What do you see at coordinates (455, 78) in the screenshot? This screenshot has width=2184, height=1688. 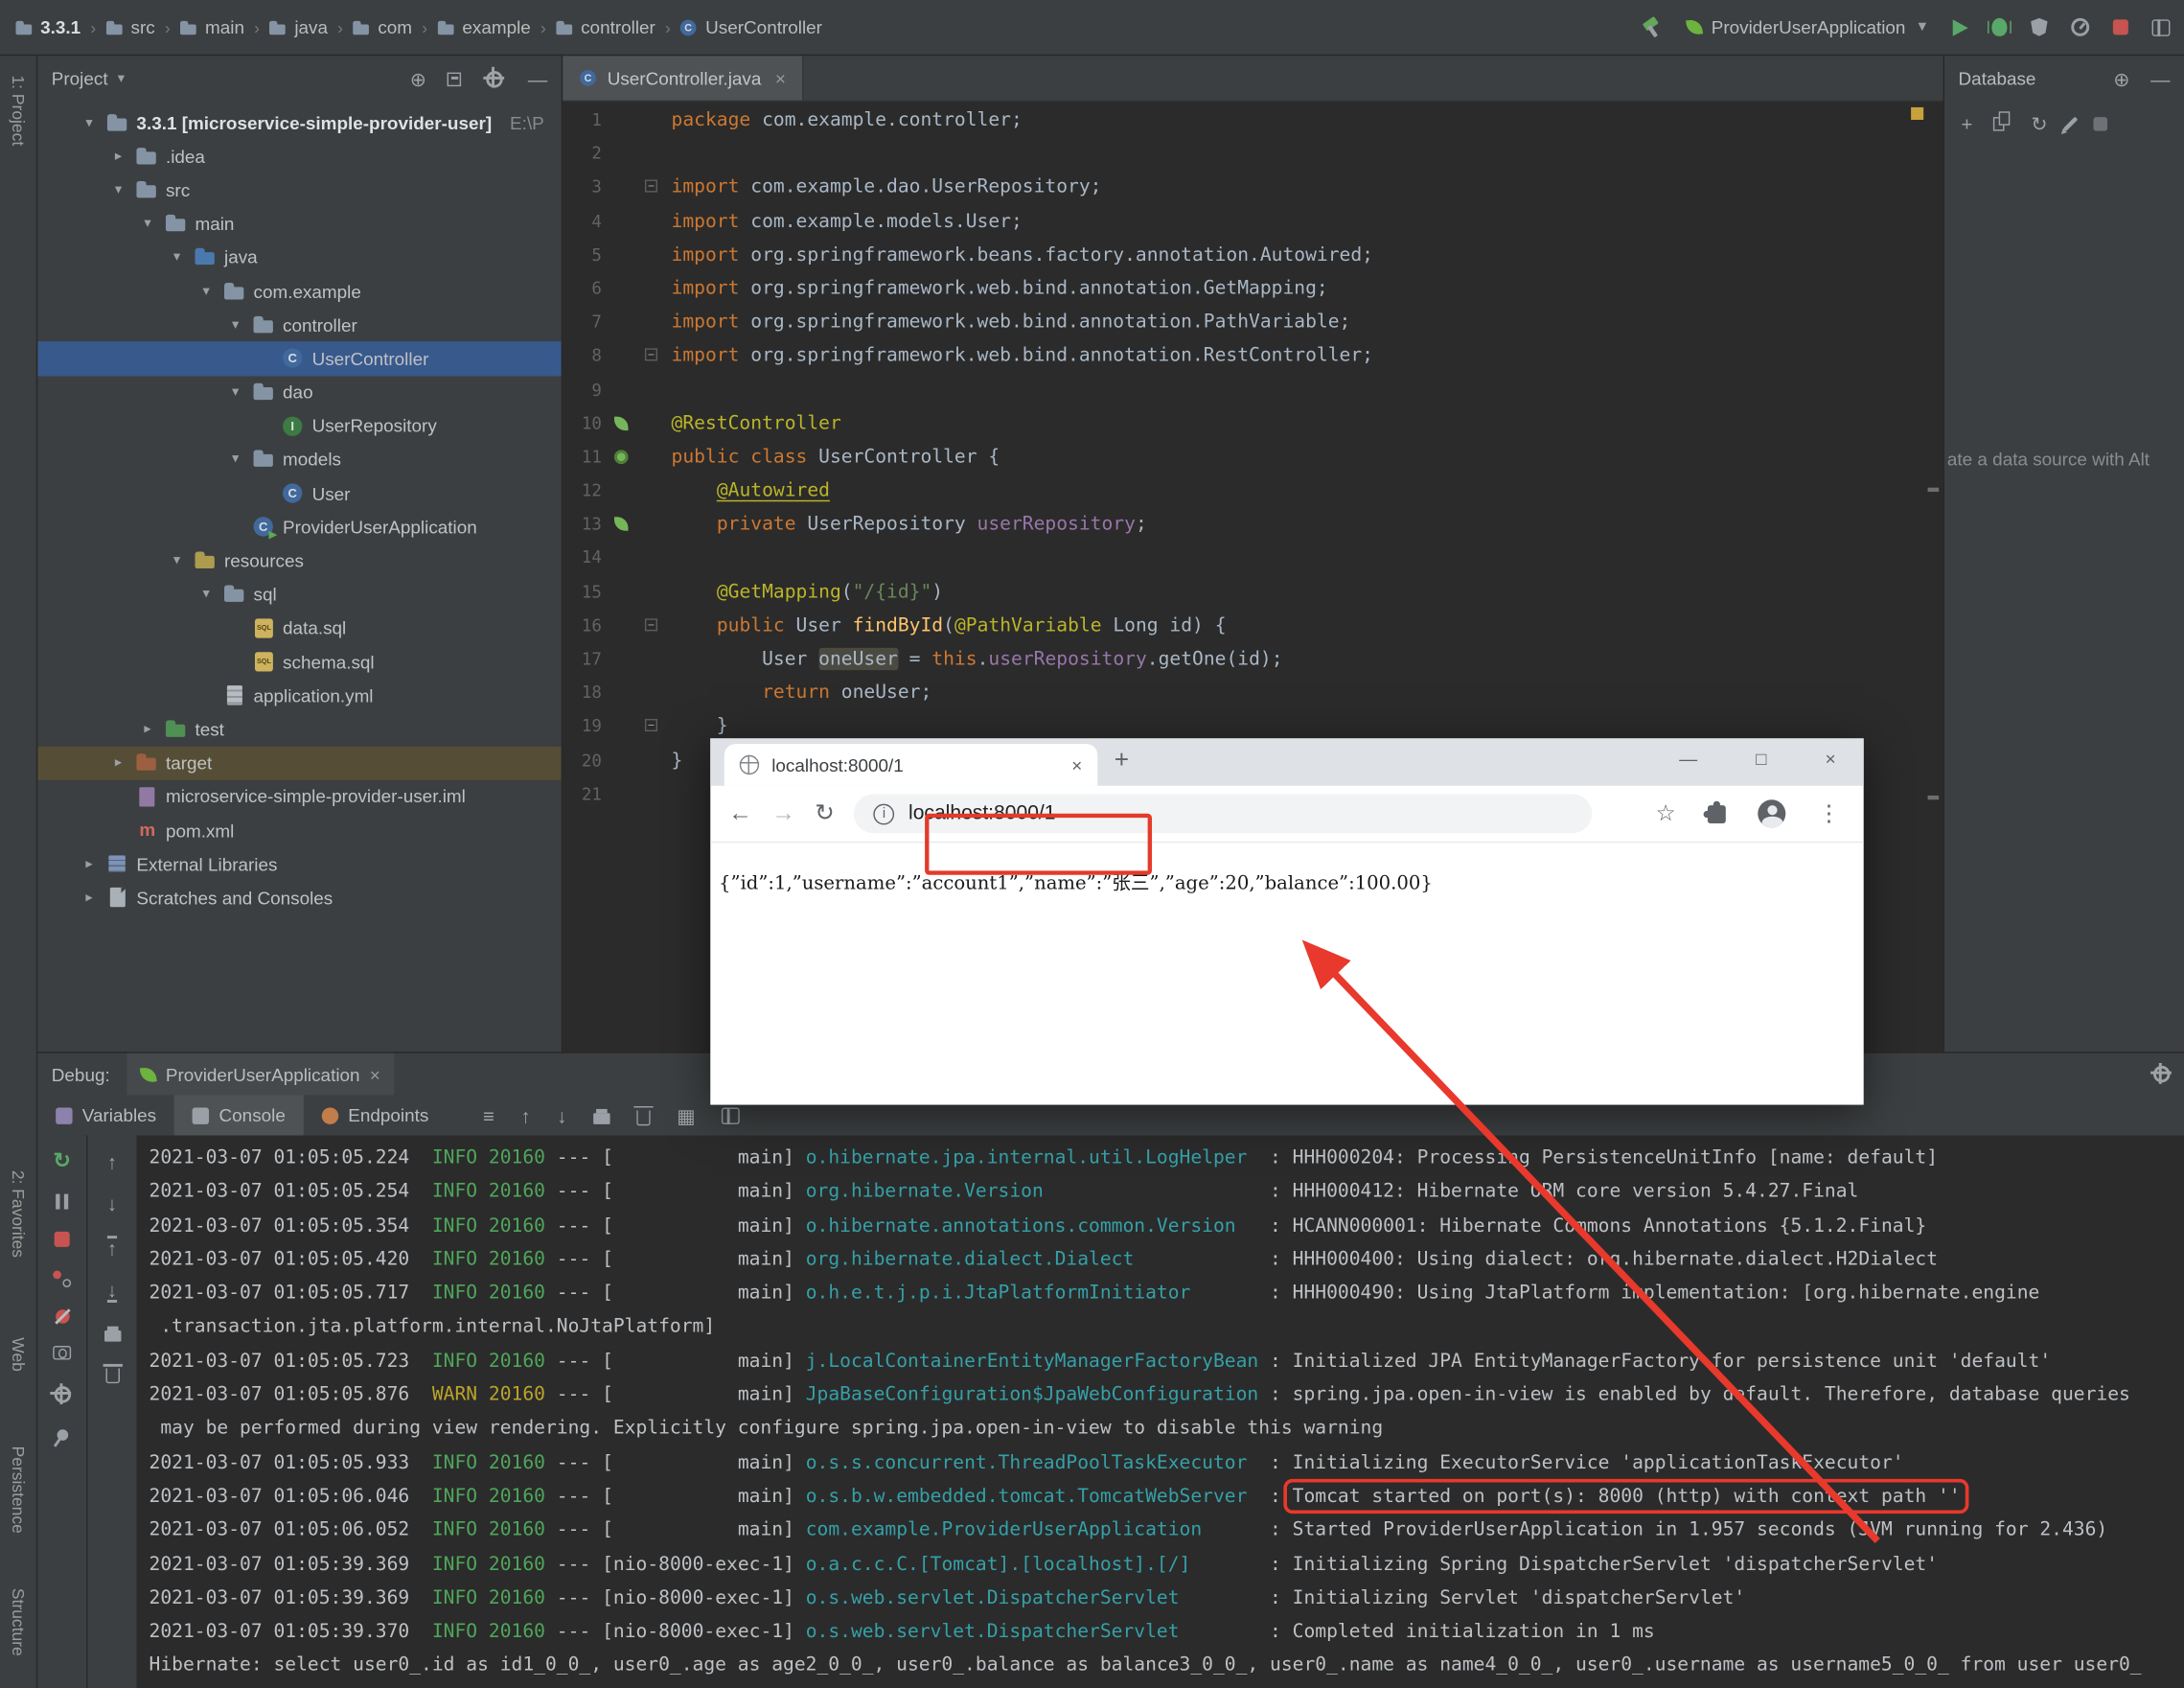 I see `collapse-all-icon` at bounding box center [455, 78].